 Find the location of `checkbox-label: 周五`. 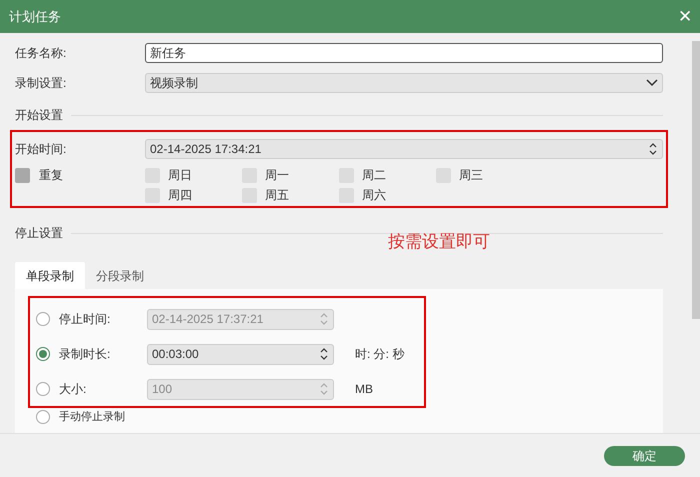

checkbox-label: 周五 is located at coordinates (277, 195).